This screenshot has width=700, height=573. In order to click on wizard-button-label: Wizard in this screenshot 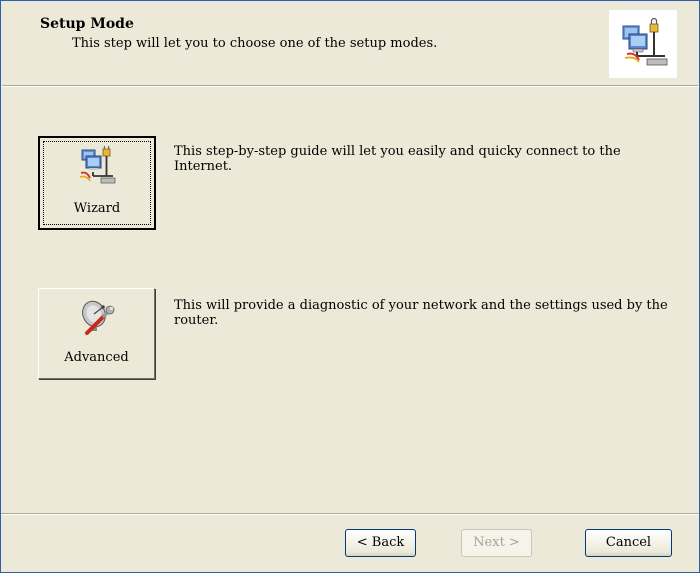, I will do `click(97, 208)`.